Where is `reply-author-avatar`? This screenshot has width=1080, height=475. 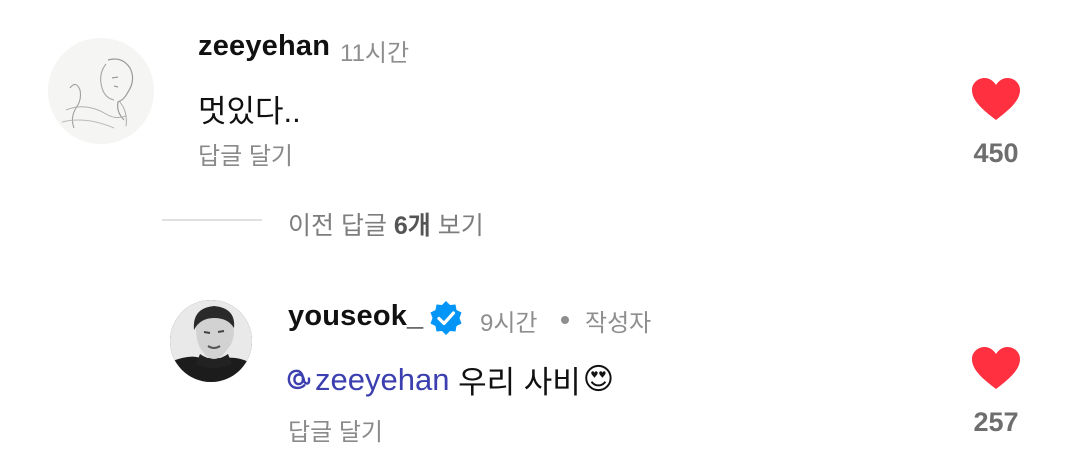 reply-author-avatar is located at coordinates (211, 341).